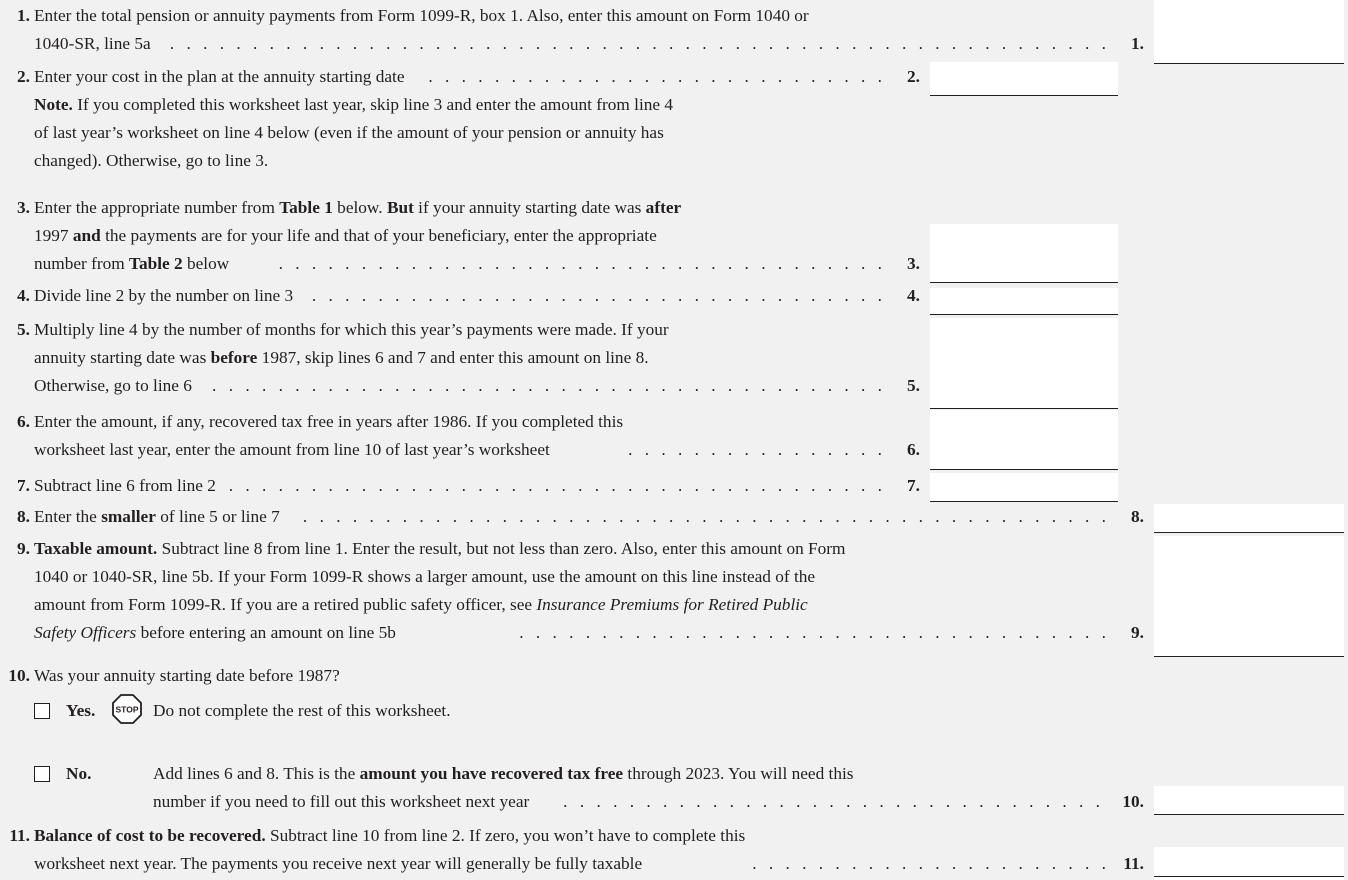 This screenshot has width=1348, height=880. What do you see at coordinates (1024, 253) in the screenshot?
I see `line3-answer-box` at bounding box center [1024, 253].